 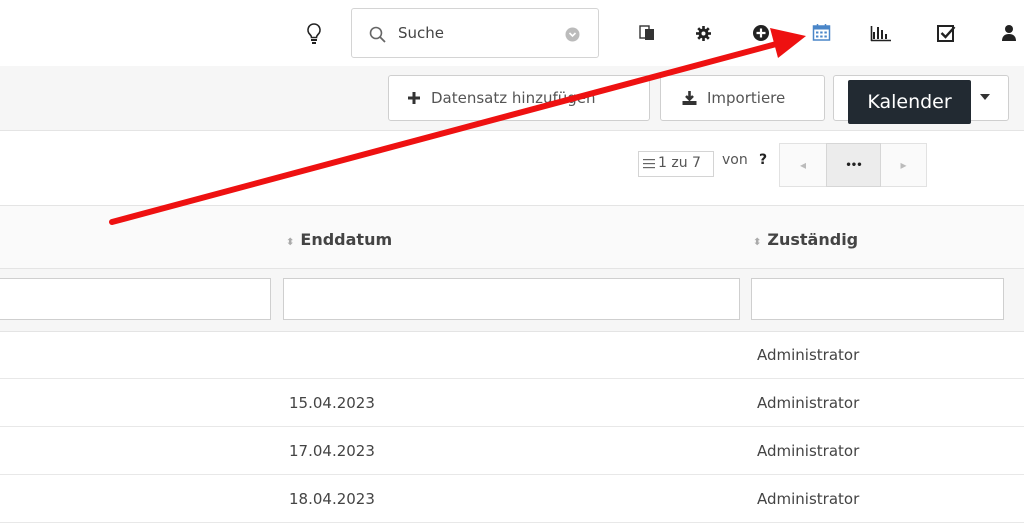 I want to click on search-input: Suche, so click(x=421, y=33).